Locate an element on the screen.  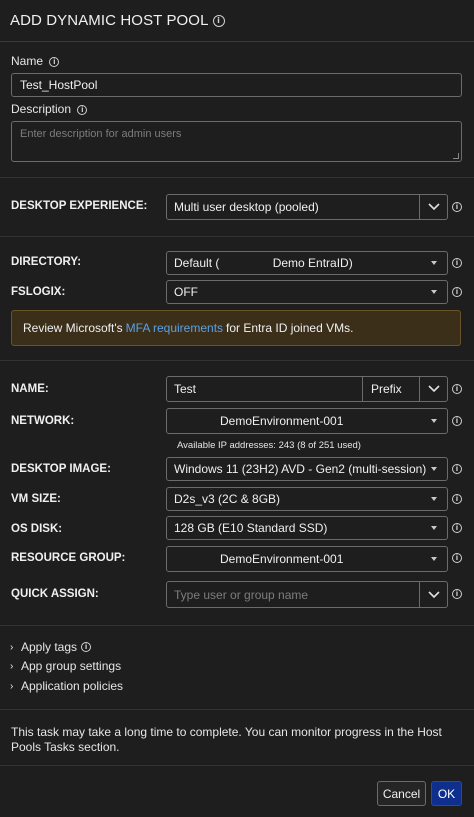
directory-label: DIRECTORY: is located at coordinates (46, 262).